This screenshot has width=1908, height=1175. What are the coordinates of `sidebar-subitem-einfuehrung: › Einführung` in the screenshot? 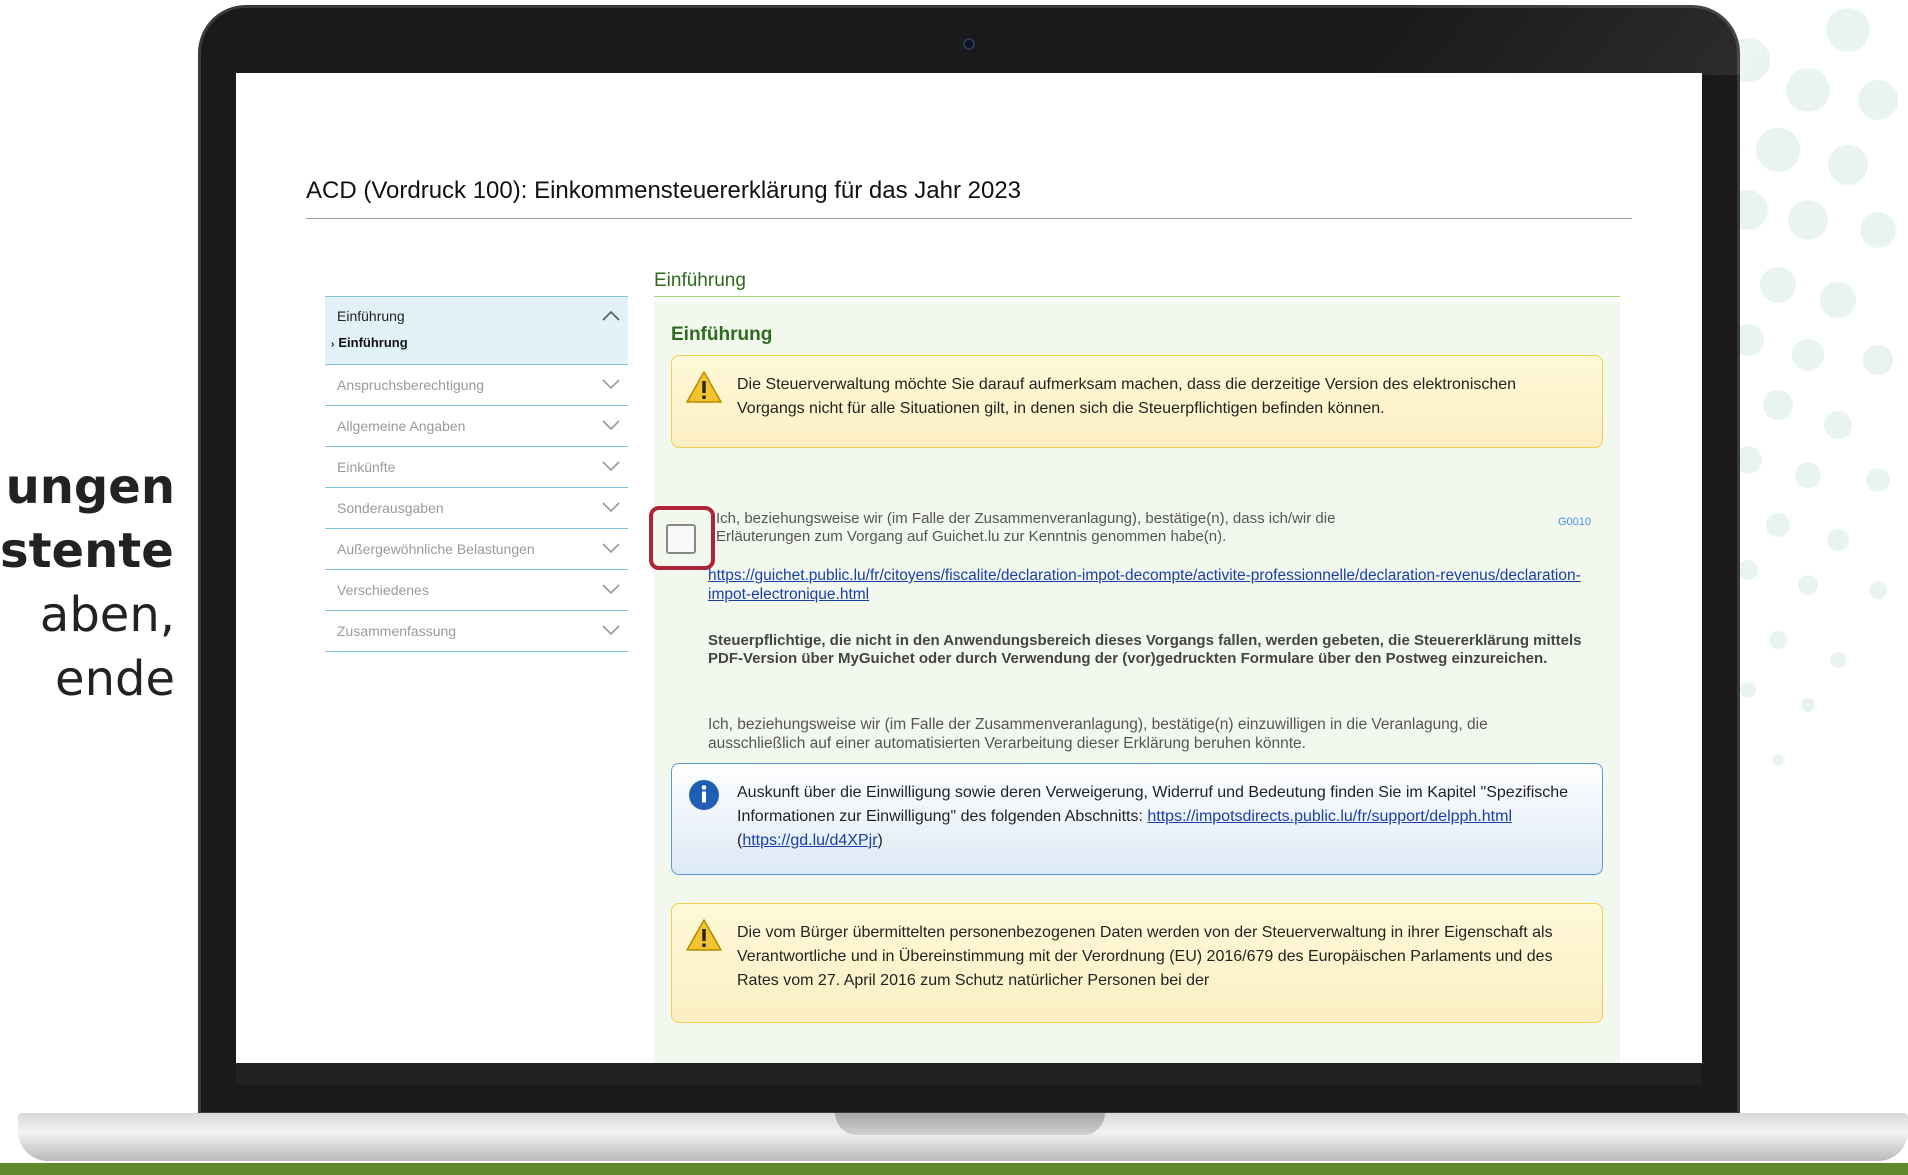 It's located at (476, 349).